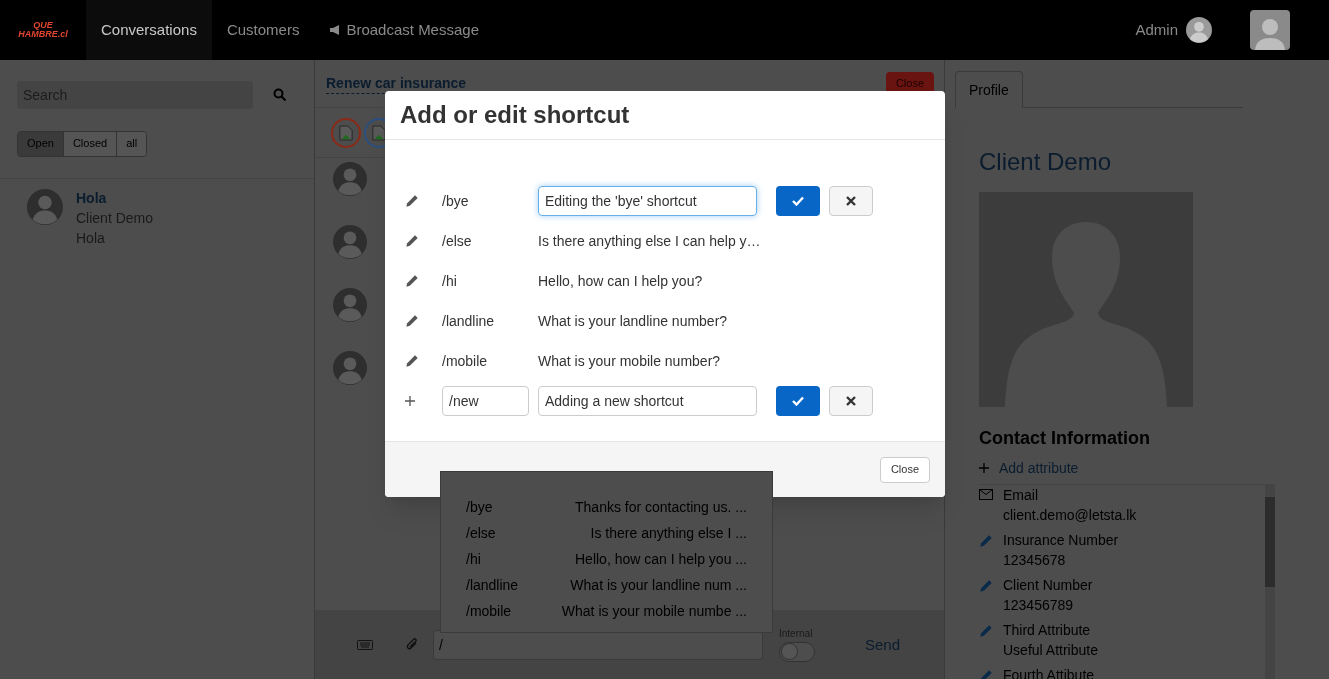 The height and width of the screenshot is (679, 1329). Describe the element at coordinates (149, 30) in the screenshot. I see `nav-tab: Conversations` at that location.